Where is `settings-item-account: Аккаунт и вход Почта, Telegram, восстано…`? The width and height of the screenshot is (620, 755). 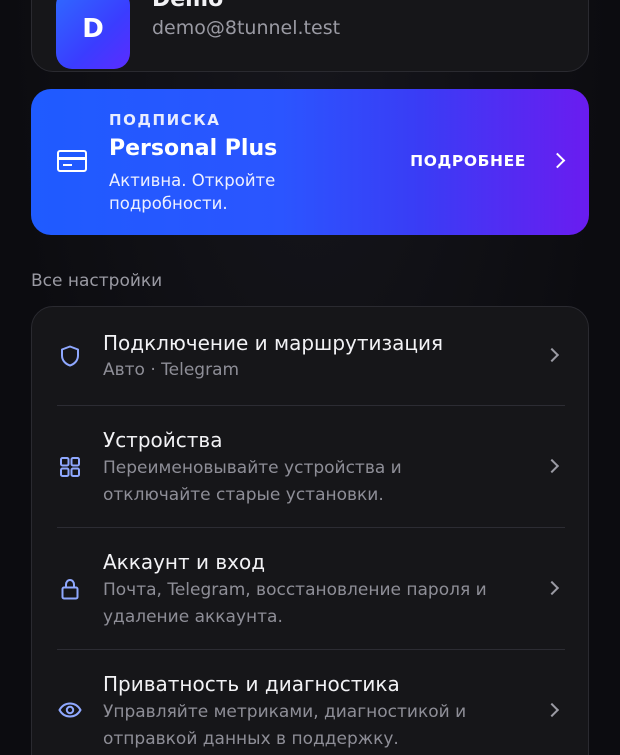
settings-item-account: Аккаунт и вход Почта, Telegram, восстано… is located at coordinates (311, 588).